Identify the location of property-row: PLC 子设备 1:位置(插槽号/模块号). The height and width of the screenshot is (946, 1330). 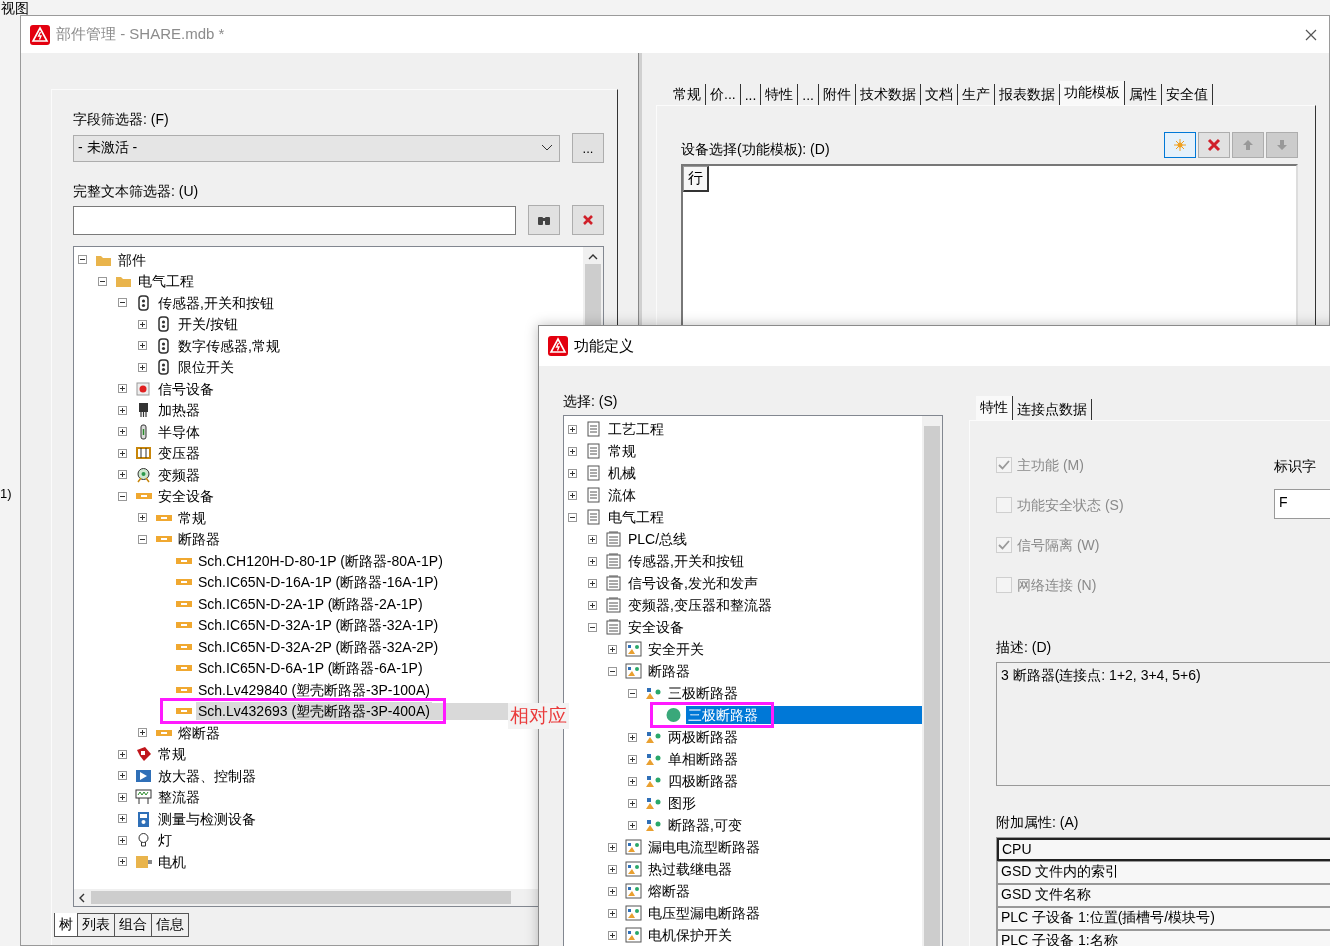
(1163, 918).